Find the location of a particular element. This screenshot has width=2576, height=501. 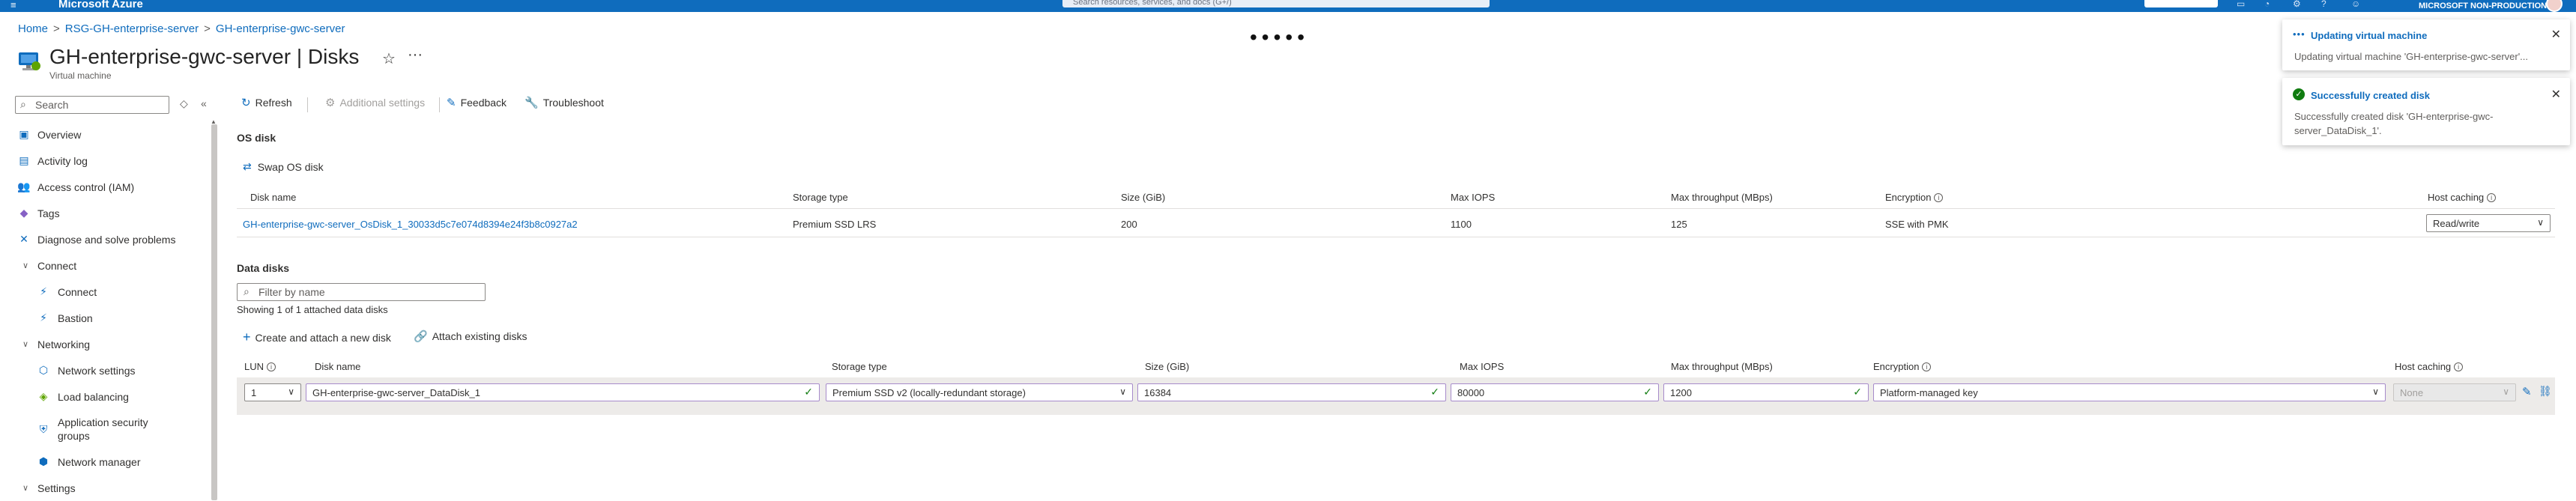

avatar is located at coordinates (2554, 6).